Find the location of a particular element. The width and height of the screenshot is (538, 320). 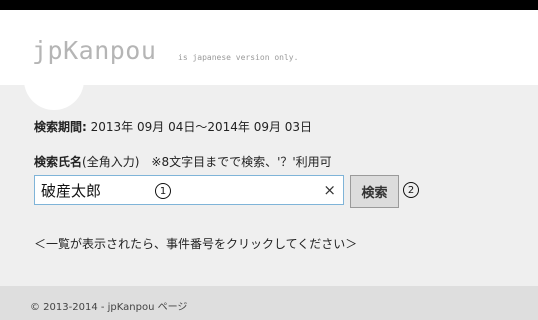

search-period-label: 検索期間: is located at coordinates (60, 127).